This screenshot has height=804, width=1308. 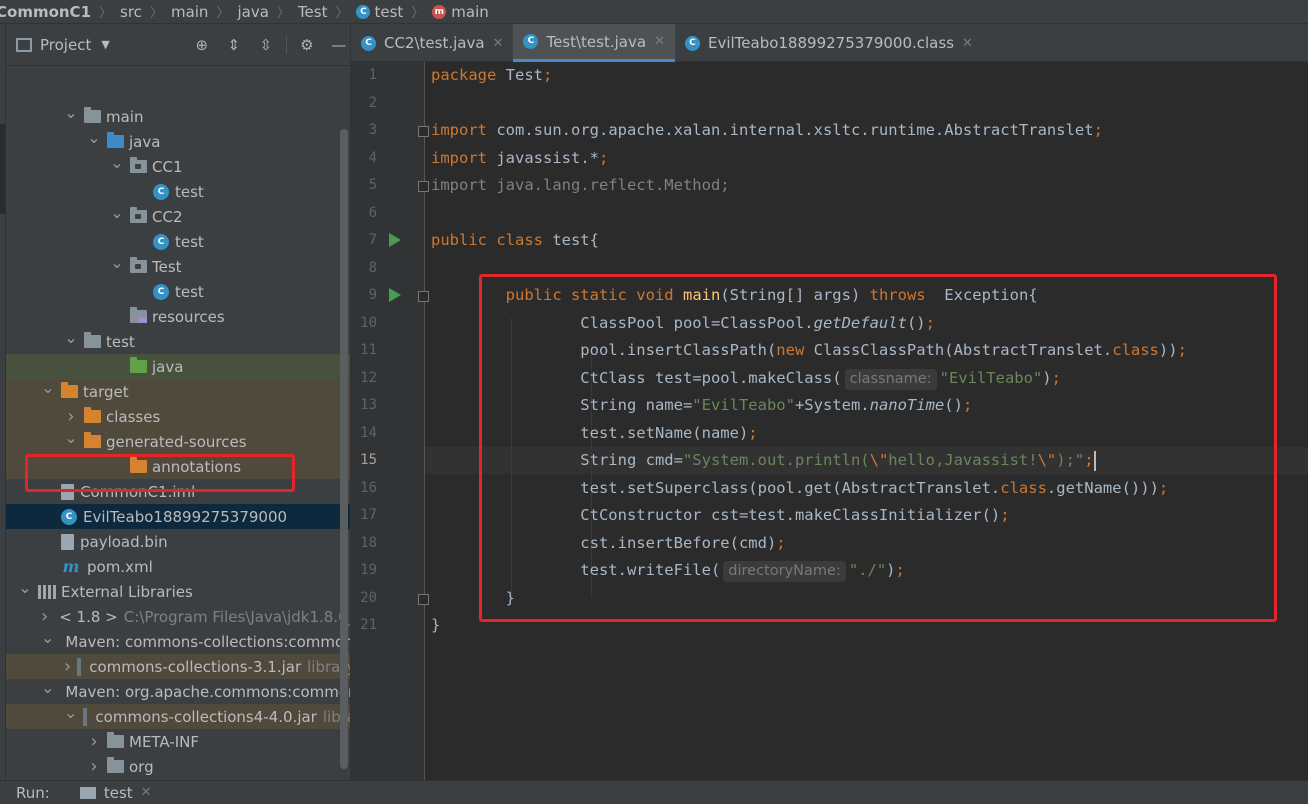 I want to click on tree-item: ⌄ CC1, so click(x=178, y=166).